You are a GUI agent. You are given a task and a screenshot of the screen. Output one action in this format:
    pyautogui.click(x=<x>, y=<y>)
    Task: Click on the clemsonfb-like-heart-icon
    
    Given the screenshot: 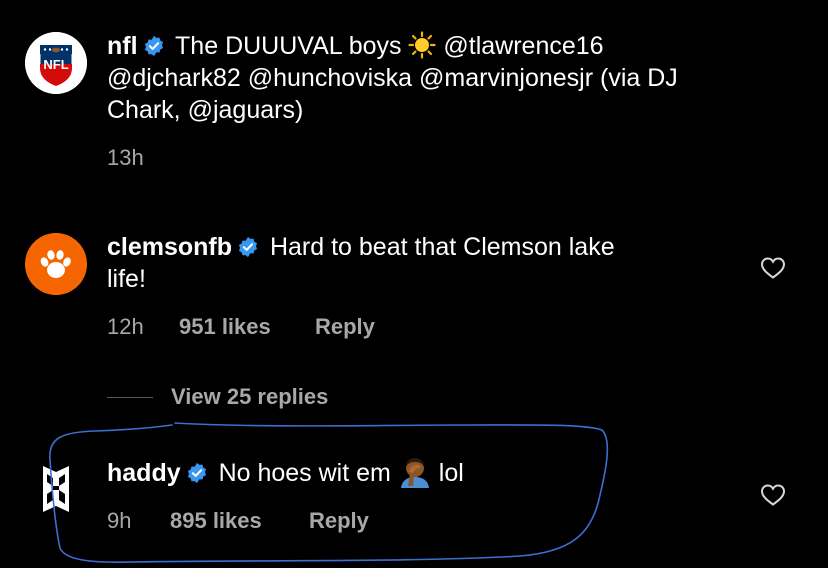 What is the action you would take?
    pyautogui.click(x=773, y=268)
    